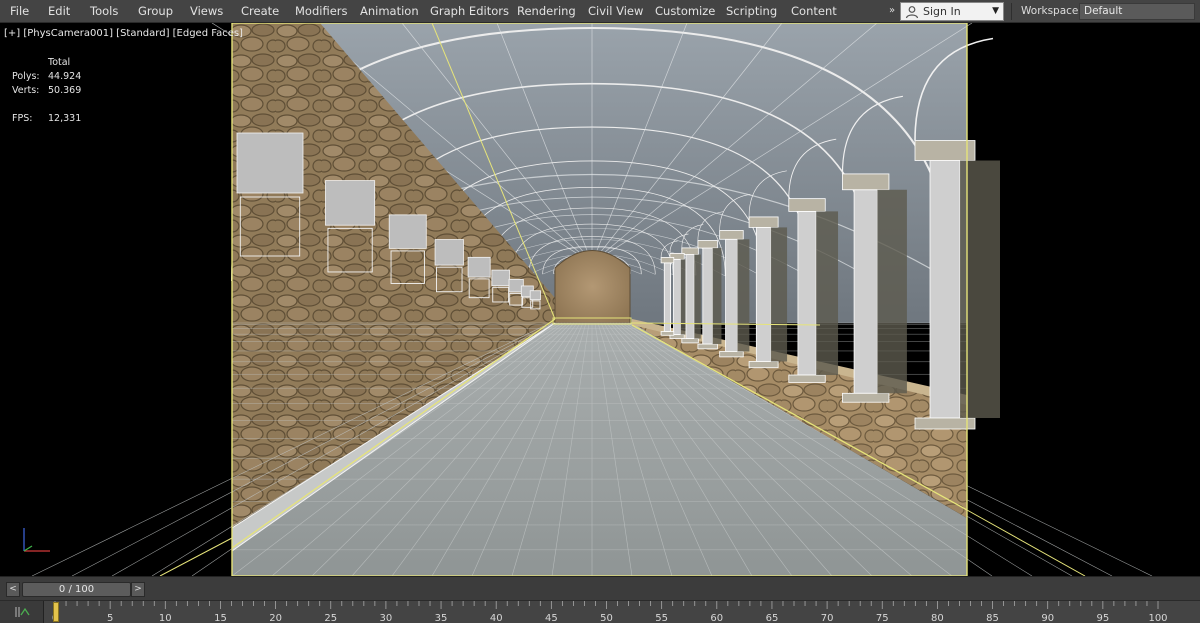 This screenshot has height=623, width=1200. I want to click on menu-civil-view: Civil View, so click(615, 11).